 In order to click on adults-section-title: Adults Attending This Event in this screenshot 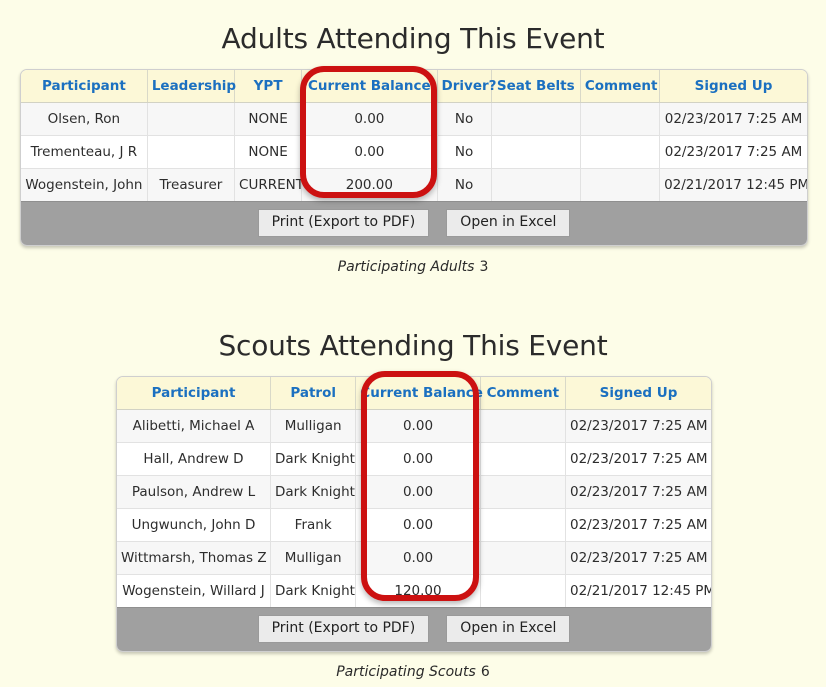, I will do `click(413, 38)`.